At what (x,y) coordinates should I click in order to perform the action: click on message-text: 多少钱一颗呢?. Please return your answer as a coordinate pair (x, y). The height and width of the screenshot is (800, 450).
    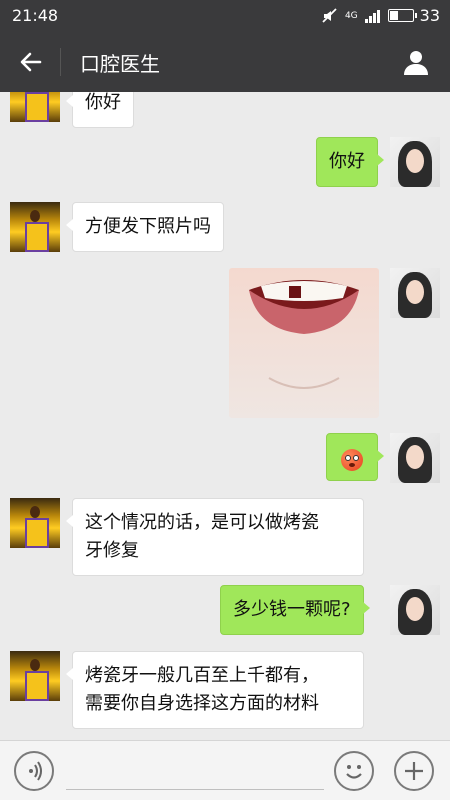
    Looking at the image, I should click on (292, 609).